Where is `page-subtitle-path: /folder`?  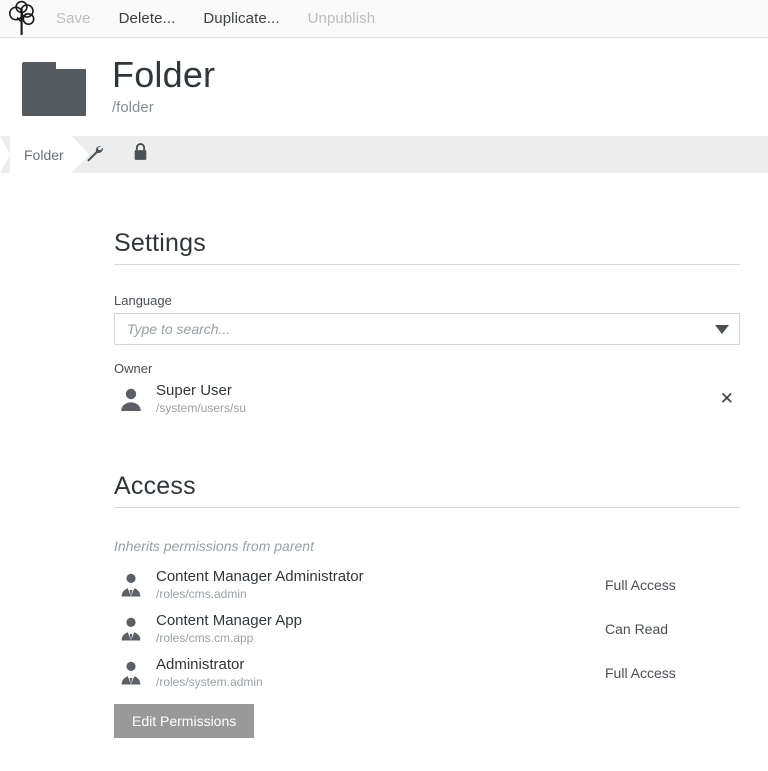 page-subtitle-path: /folder is located at coordinates (133, 107).